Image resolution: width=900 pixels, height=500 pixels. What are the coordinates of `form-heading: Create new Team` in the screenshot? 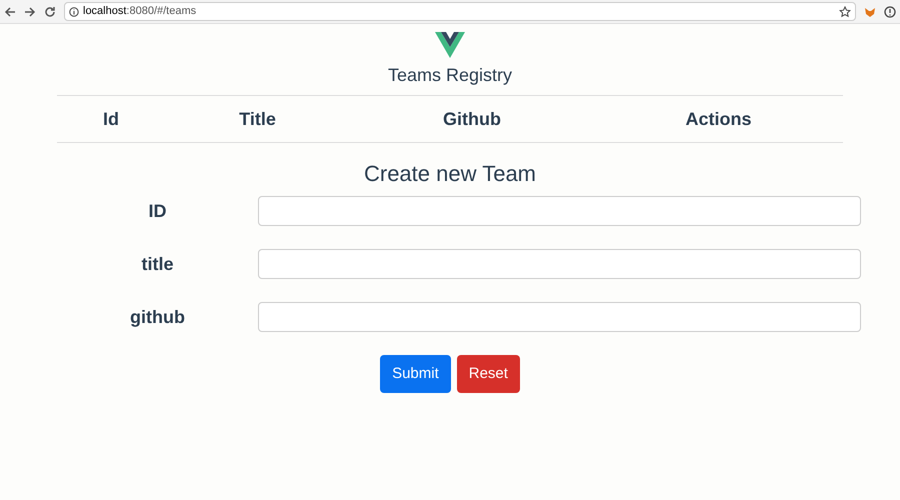 It's located at (450, 174).